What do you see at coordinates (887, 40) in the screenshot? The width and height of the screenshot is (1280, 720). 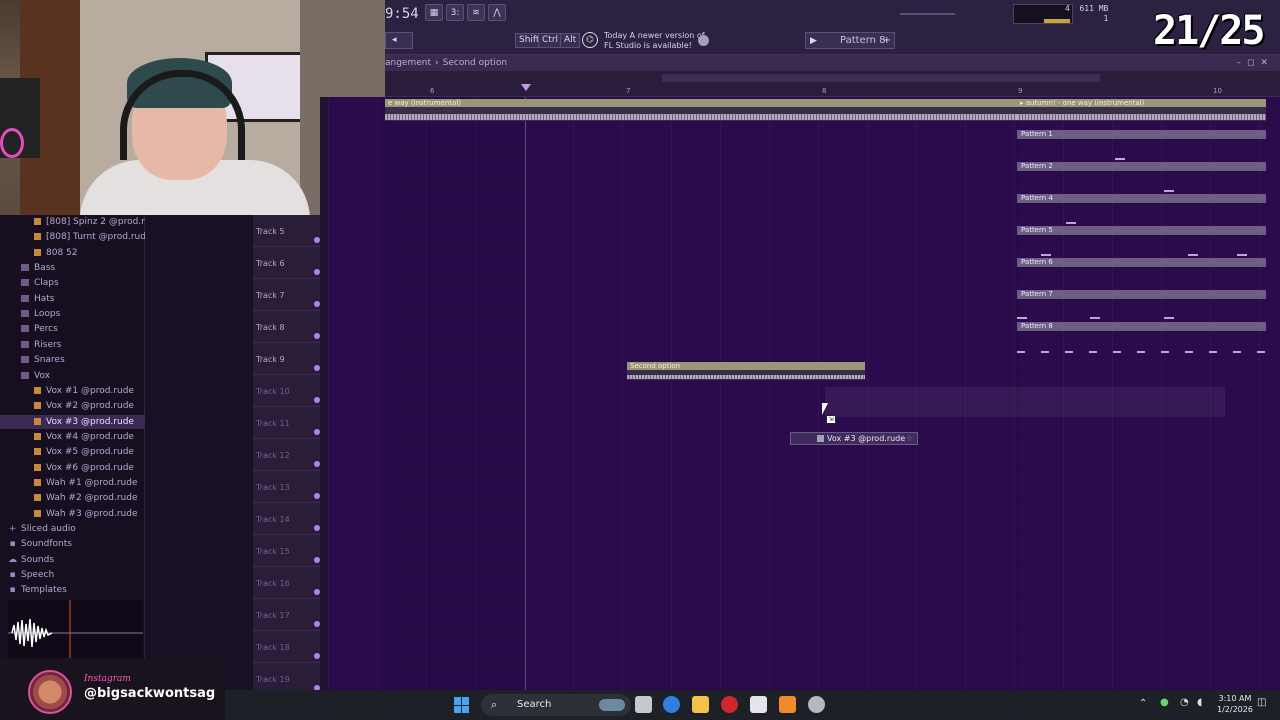 I see `add-pattern-icon: +` at bounding box center [887, 40].